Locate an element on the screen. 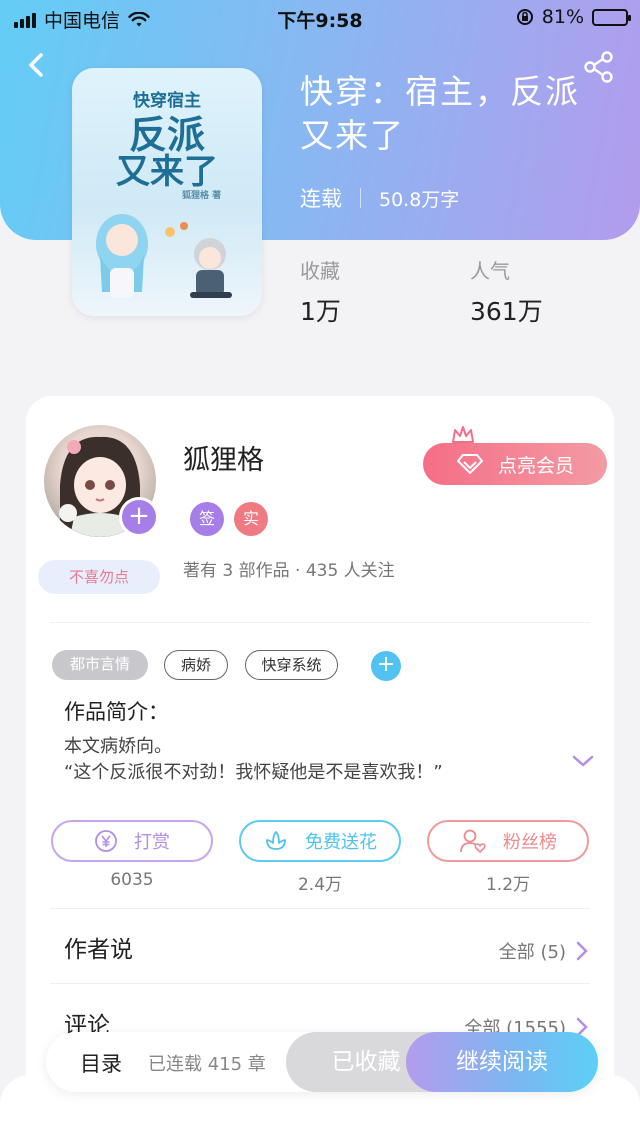 This screenshot has height=1139, width=640. mood-badge: 不喜勿点 is located at coordinates (99, 577).